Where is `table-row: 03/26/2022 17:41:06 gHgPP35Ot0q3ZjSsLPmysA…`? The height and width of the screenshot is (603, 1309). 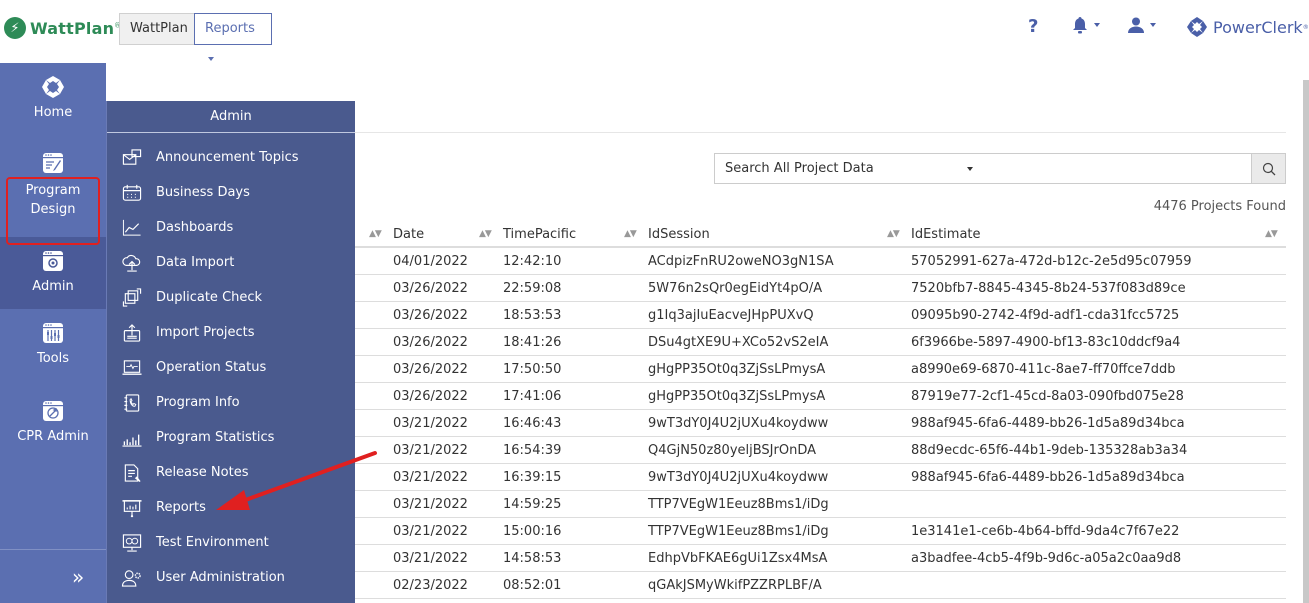
table-row: 03/26/2022 17:41:06 gHgPP35Ot0q3ZjSsLPmysA… is located at coordinates (820, 396).